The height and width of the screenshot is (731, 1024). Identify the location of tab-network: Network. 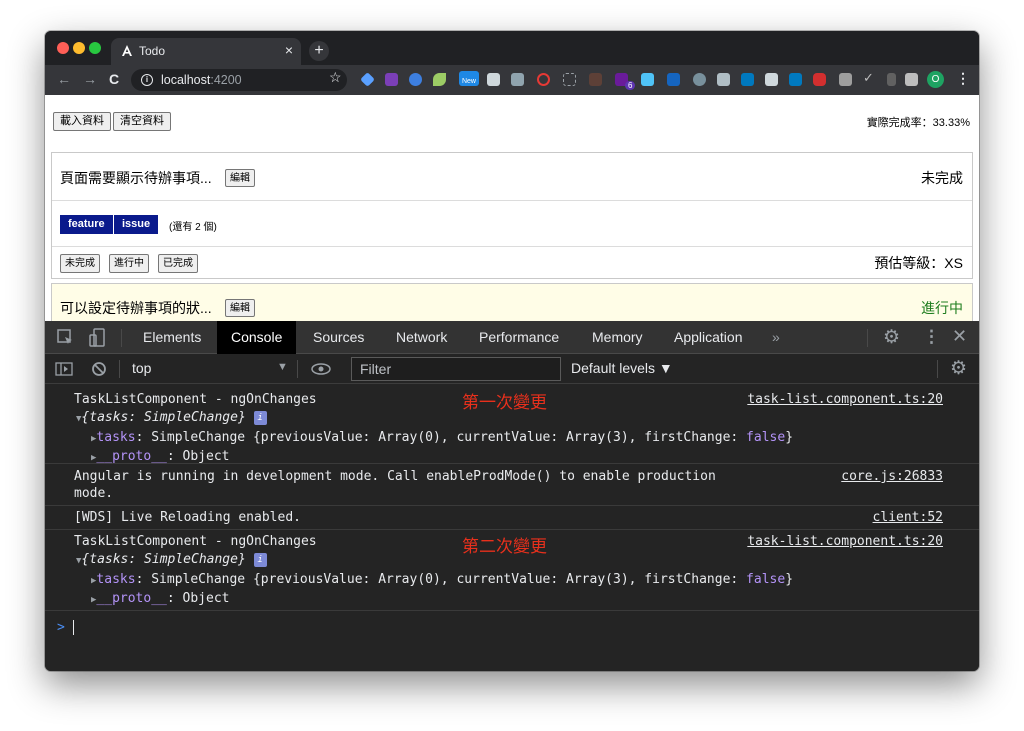
(421, 337).